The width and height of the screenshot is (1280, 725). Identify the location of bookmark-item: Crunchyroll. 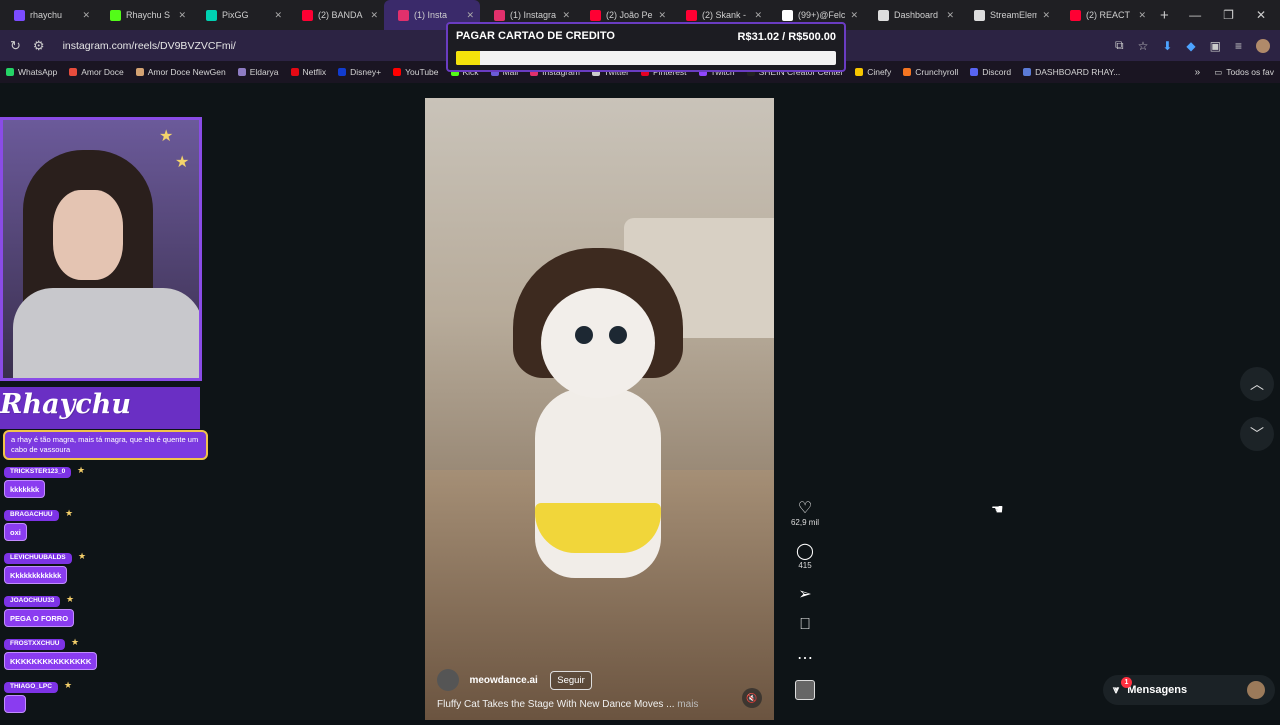
(930, 72).